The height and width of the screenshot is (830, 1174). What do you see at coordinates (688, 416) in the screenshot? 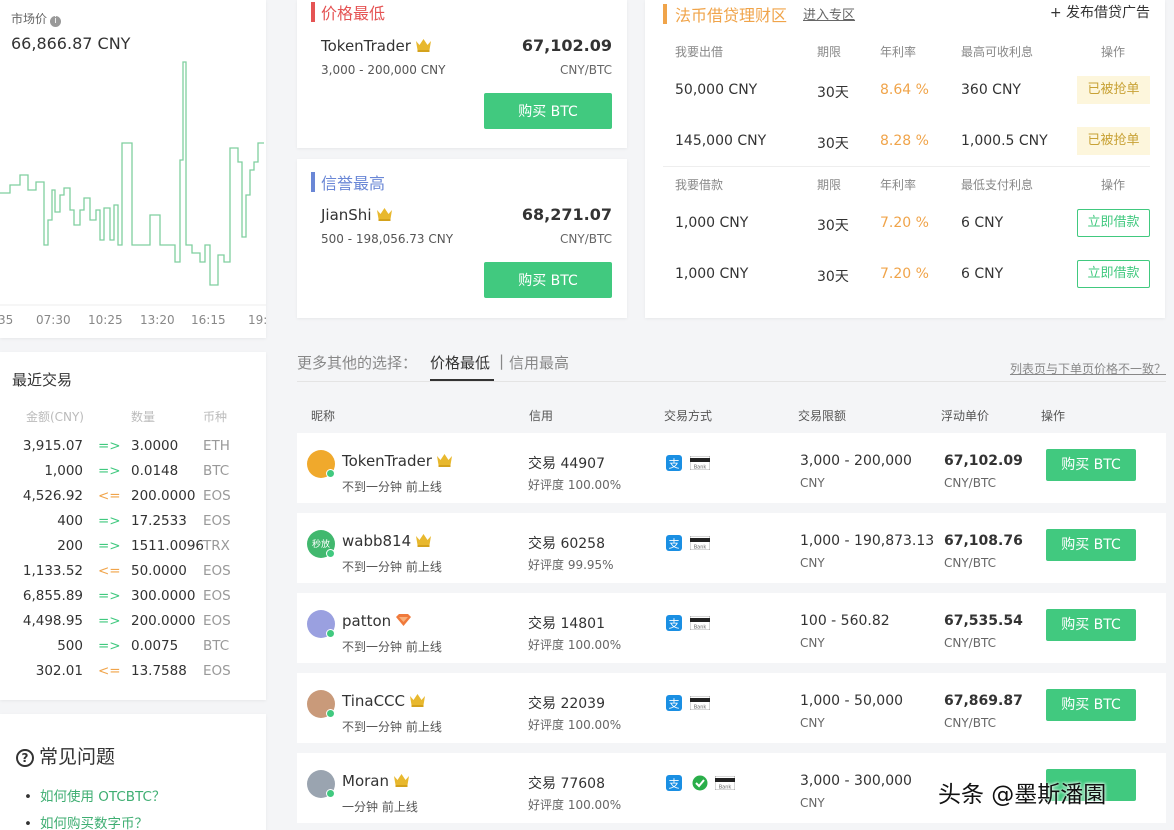
I see `col-payment: 交易方式` at bounding box center [688, 416].